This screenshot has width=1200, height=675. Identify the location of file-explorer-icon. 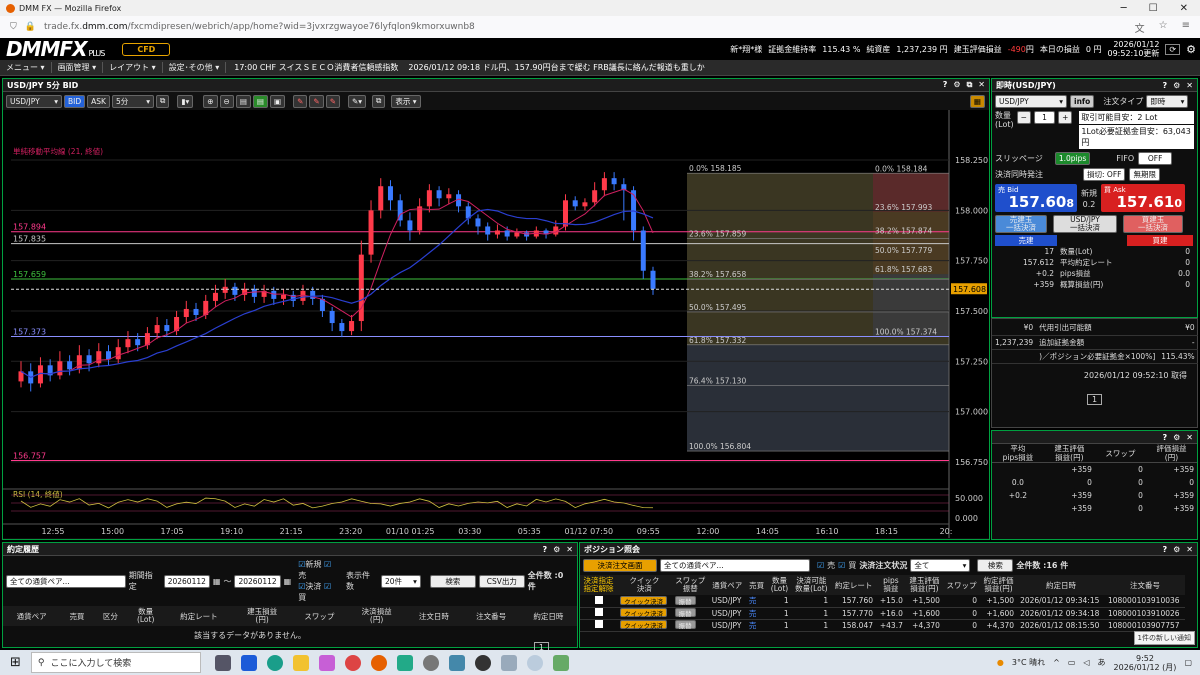
(300, 662).